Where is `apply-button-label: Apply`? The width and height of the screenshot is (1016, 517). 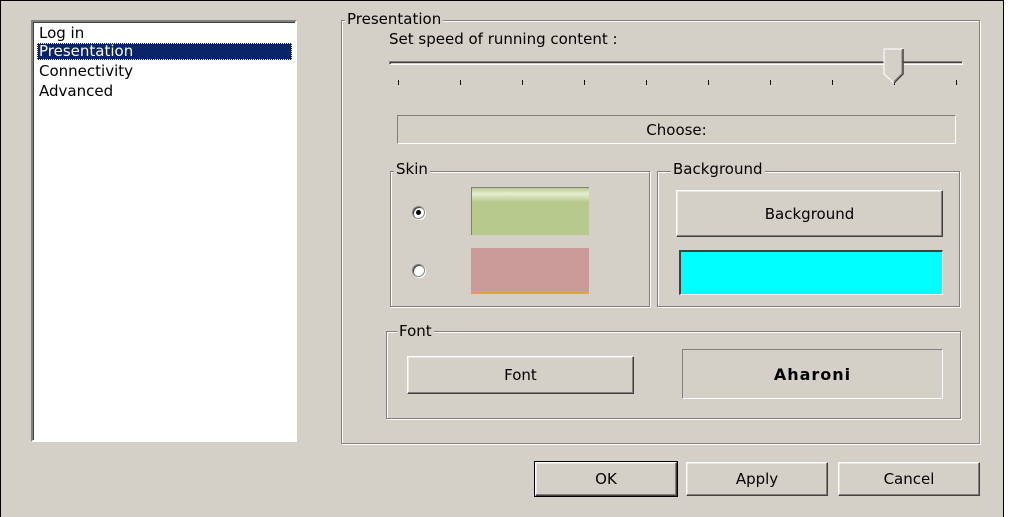 apply-button-label: Apply is located at coordinates (757, 479).